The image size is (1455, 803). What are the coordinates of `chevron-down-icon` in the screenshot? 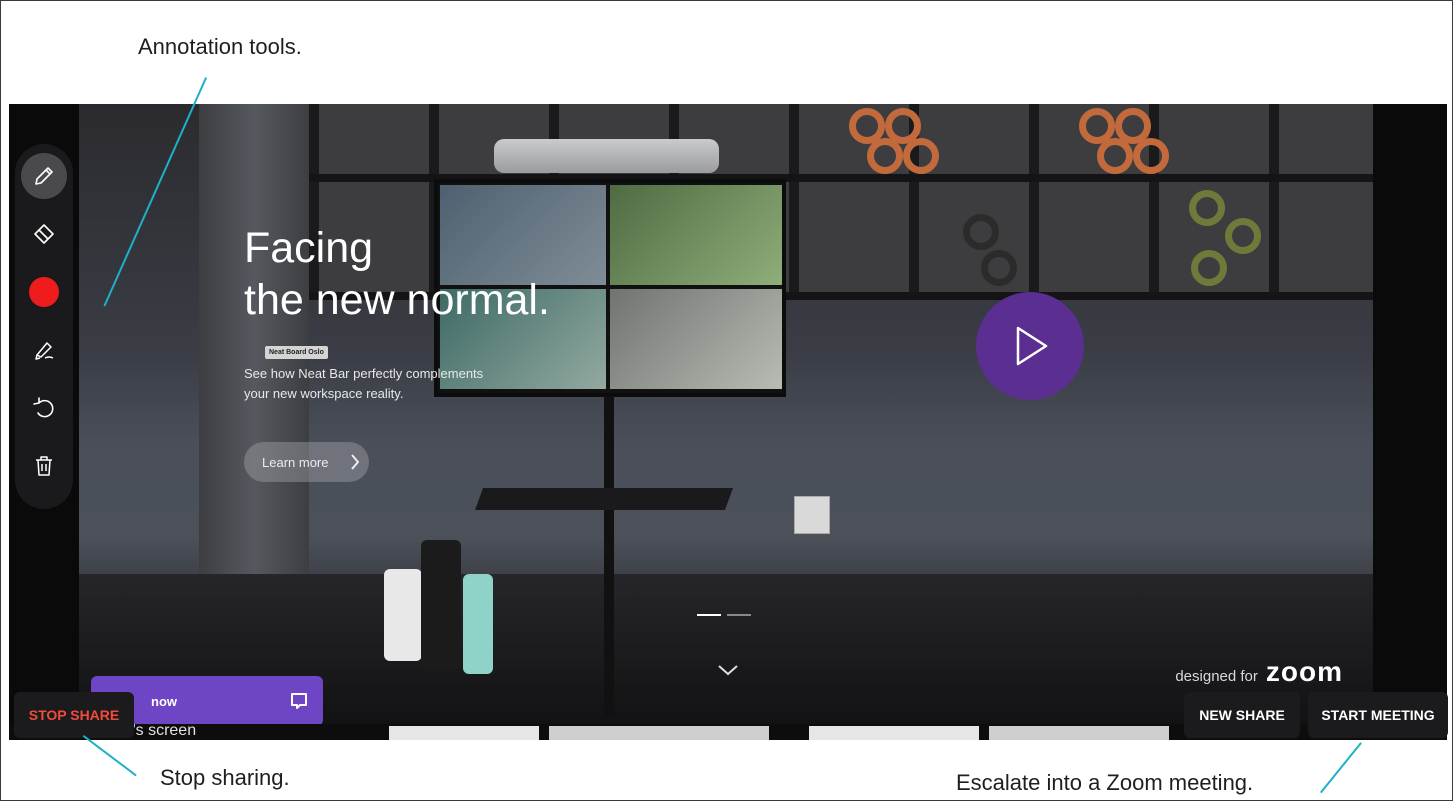 It's located at (728, 670).